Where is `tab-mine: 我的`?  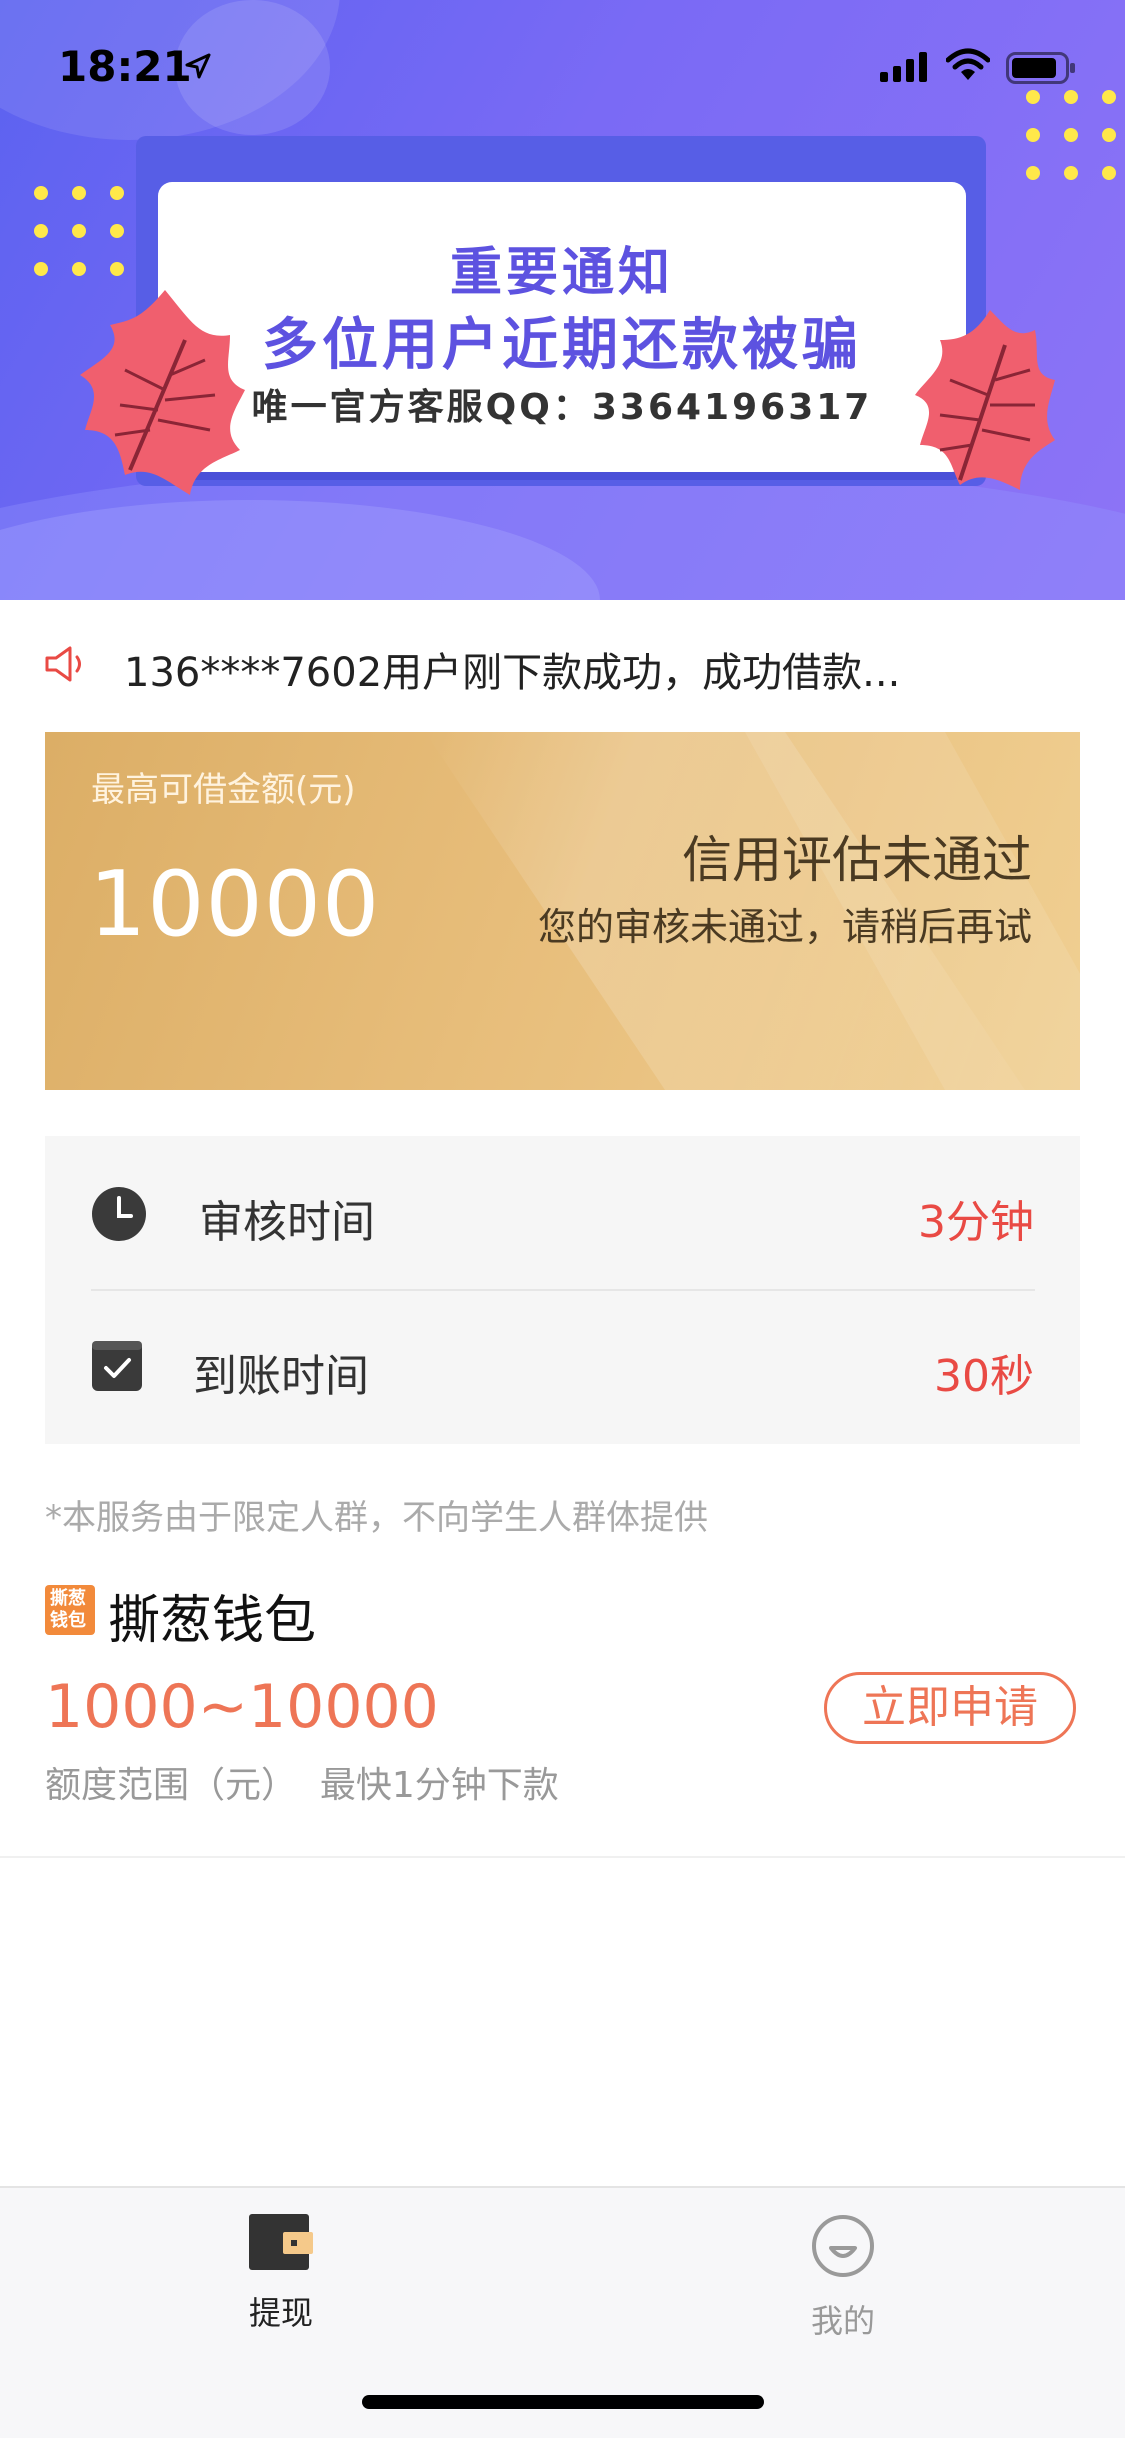
tab-mine: 我的 is located at coordinates (843, 2278).